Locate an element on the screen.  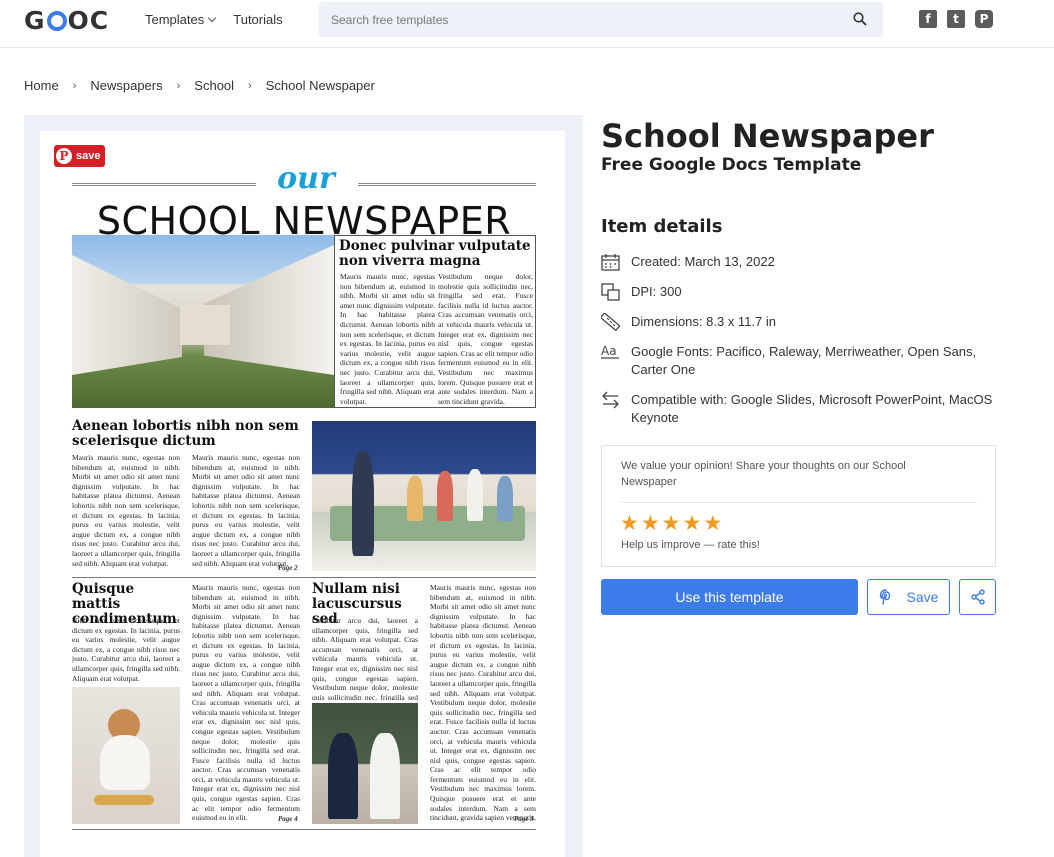
masthead-rule-left is located at coordinates (164, 184).